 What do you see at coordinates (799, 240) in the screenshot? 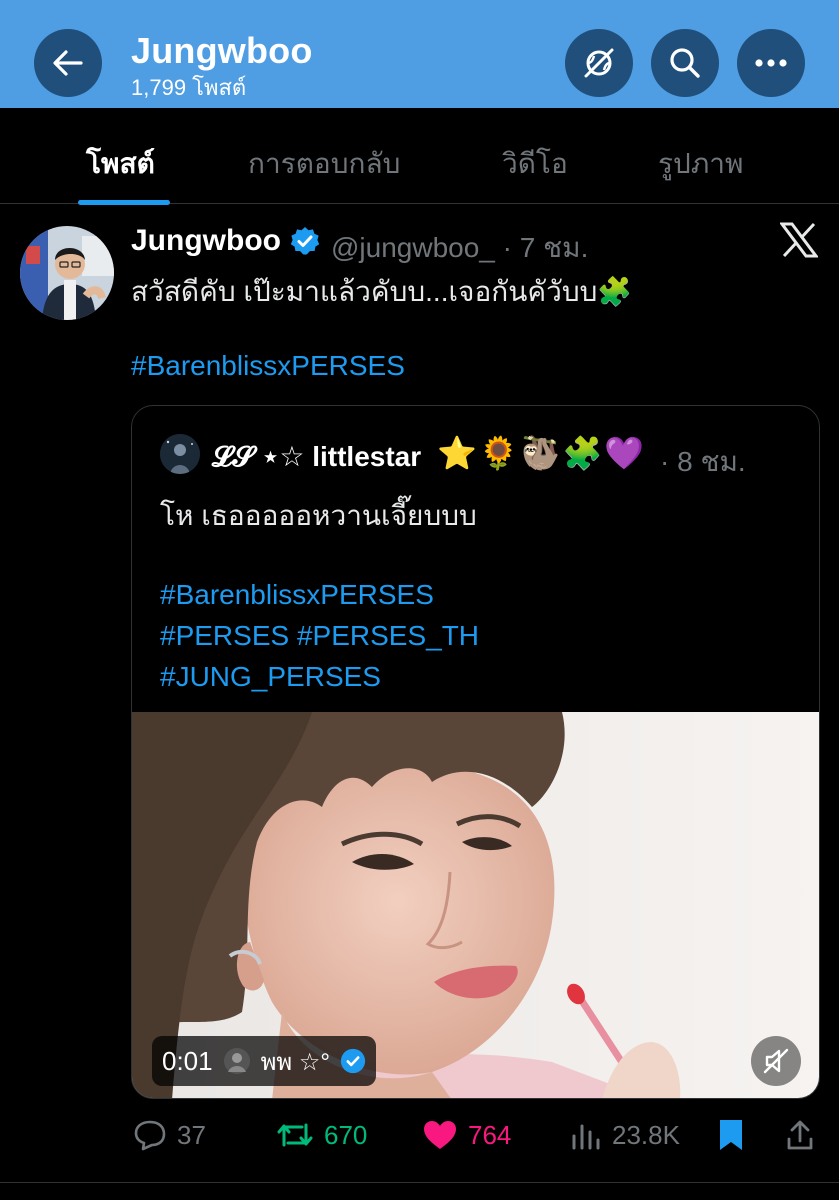
I see `x-logo-icon` at bounding box center [799, 240].